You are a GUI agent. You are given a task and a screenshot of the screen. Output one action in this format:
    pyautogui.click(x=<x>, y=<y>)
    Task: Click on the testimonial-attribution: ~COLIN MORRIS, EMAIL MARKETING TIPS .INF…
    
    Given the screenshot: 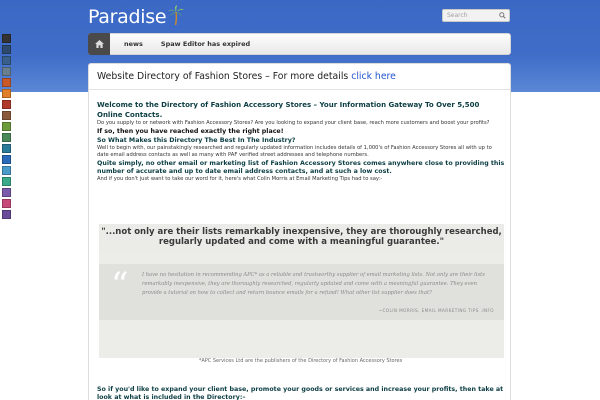 What is the action you would take?
    pyautogui.click(x=436, y=310)
    